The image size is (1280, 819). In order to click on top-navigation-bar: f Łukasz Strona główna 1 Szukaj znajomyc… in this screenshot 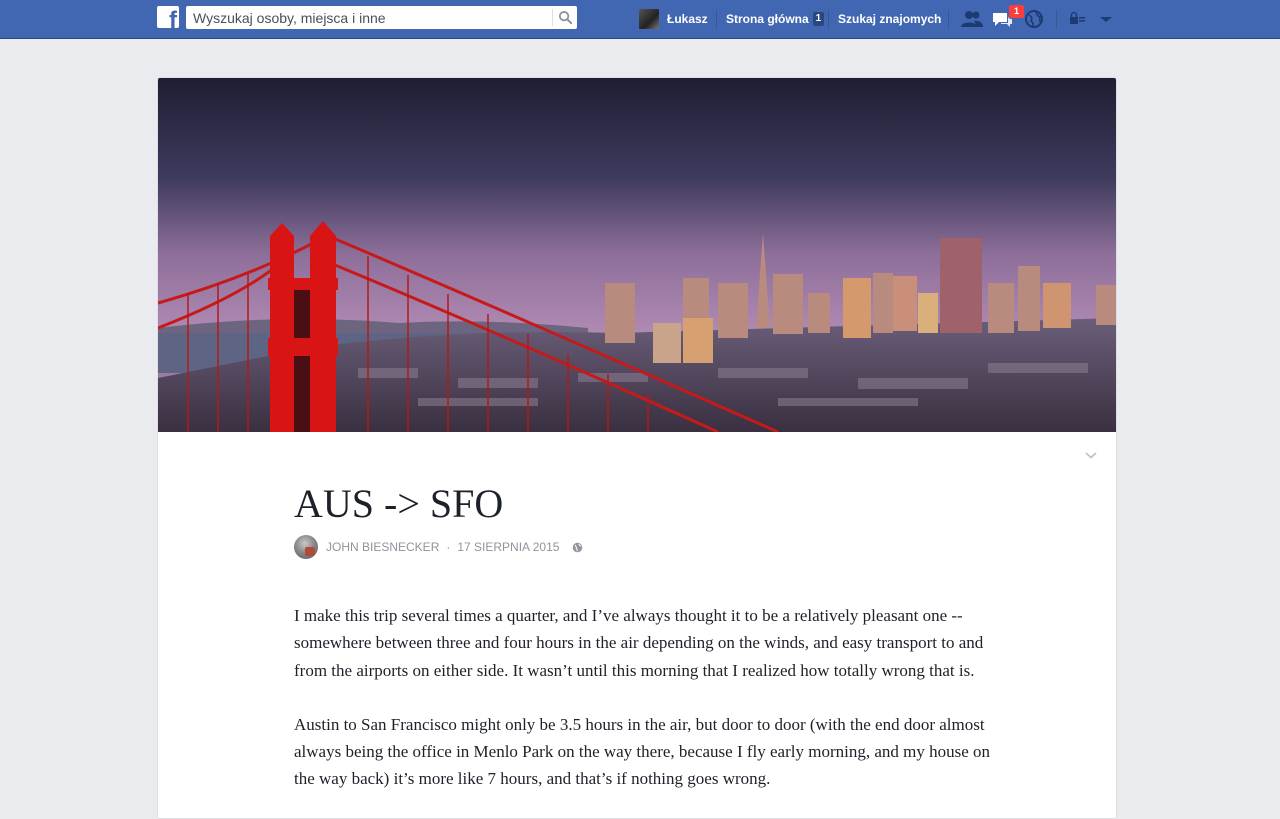, I will do `click(640, 19)`.